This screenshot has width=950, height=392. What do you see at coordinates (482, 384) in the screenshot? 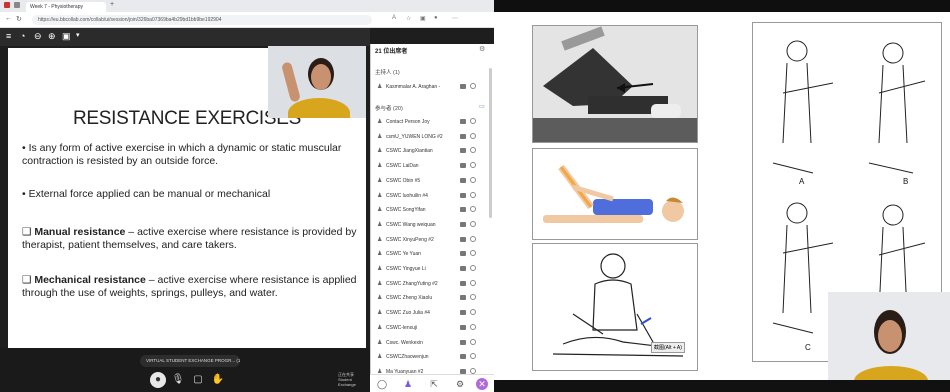
I see `close-icon: ✕` at bounding box center [482, 384].